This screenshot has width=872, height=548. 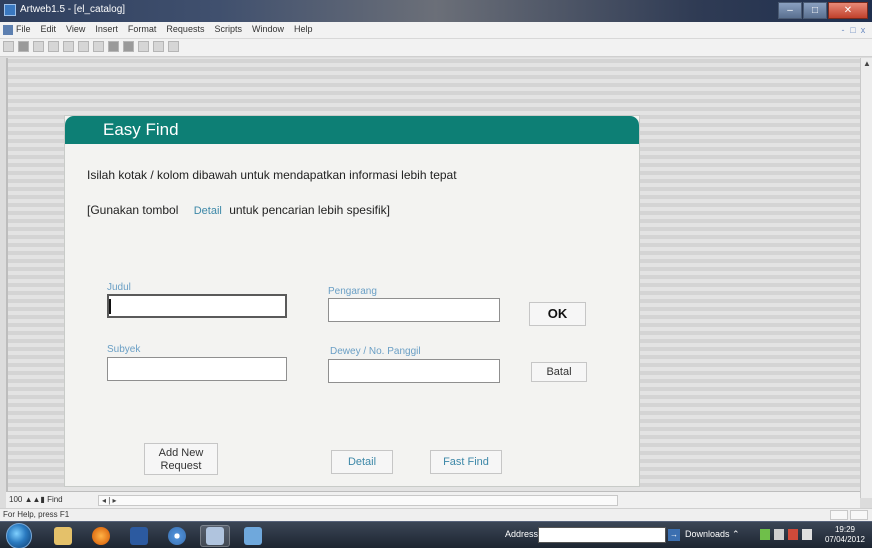 I want to click on folder-icon, so click(x=63, y=536).